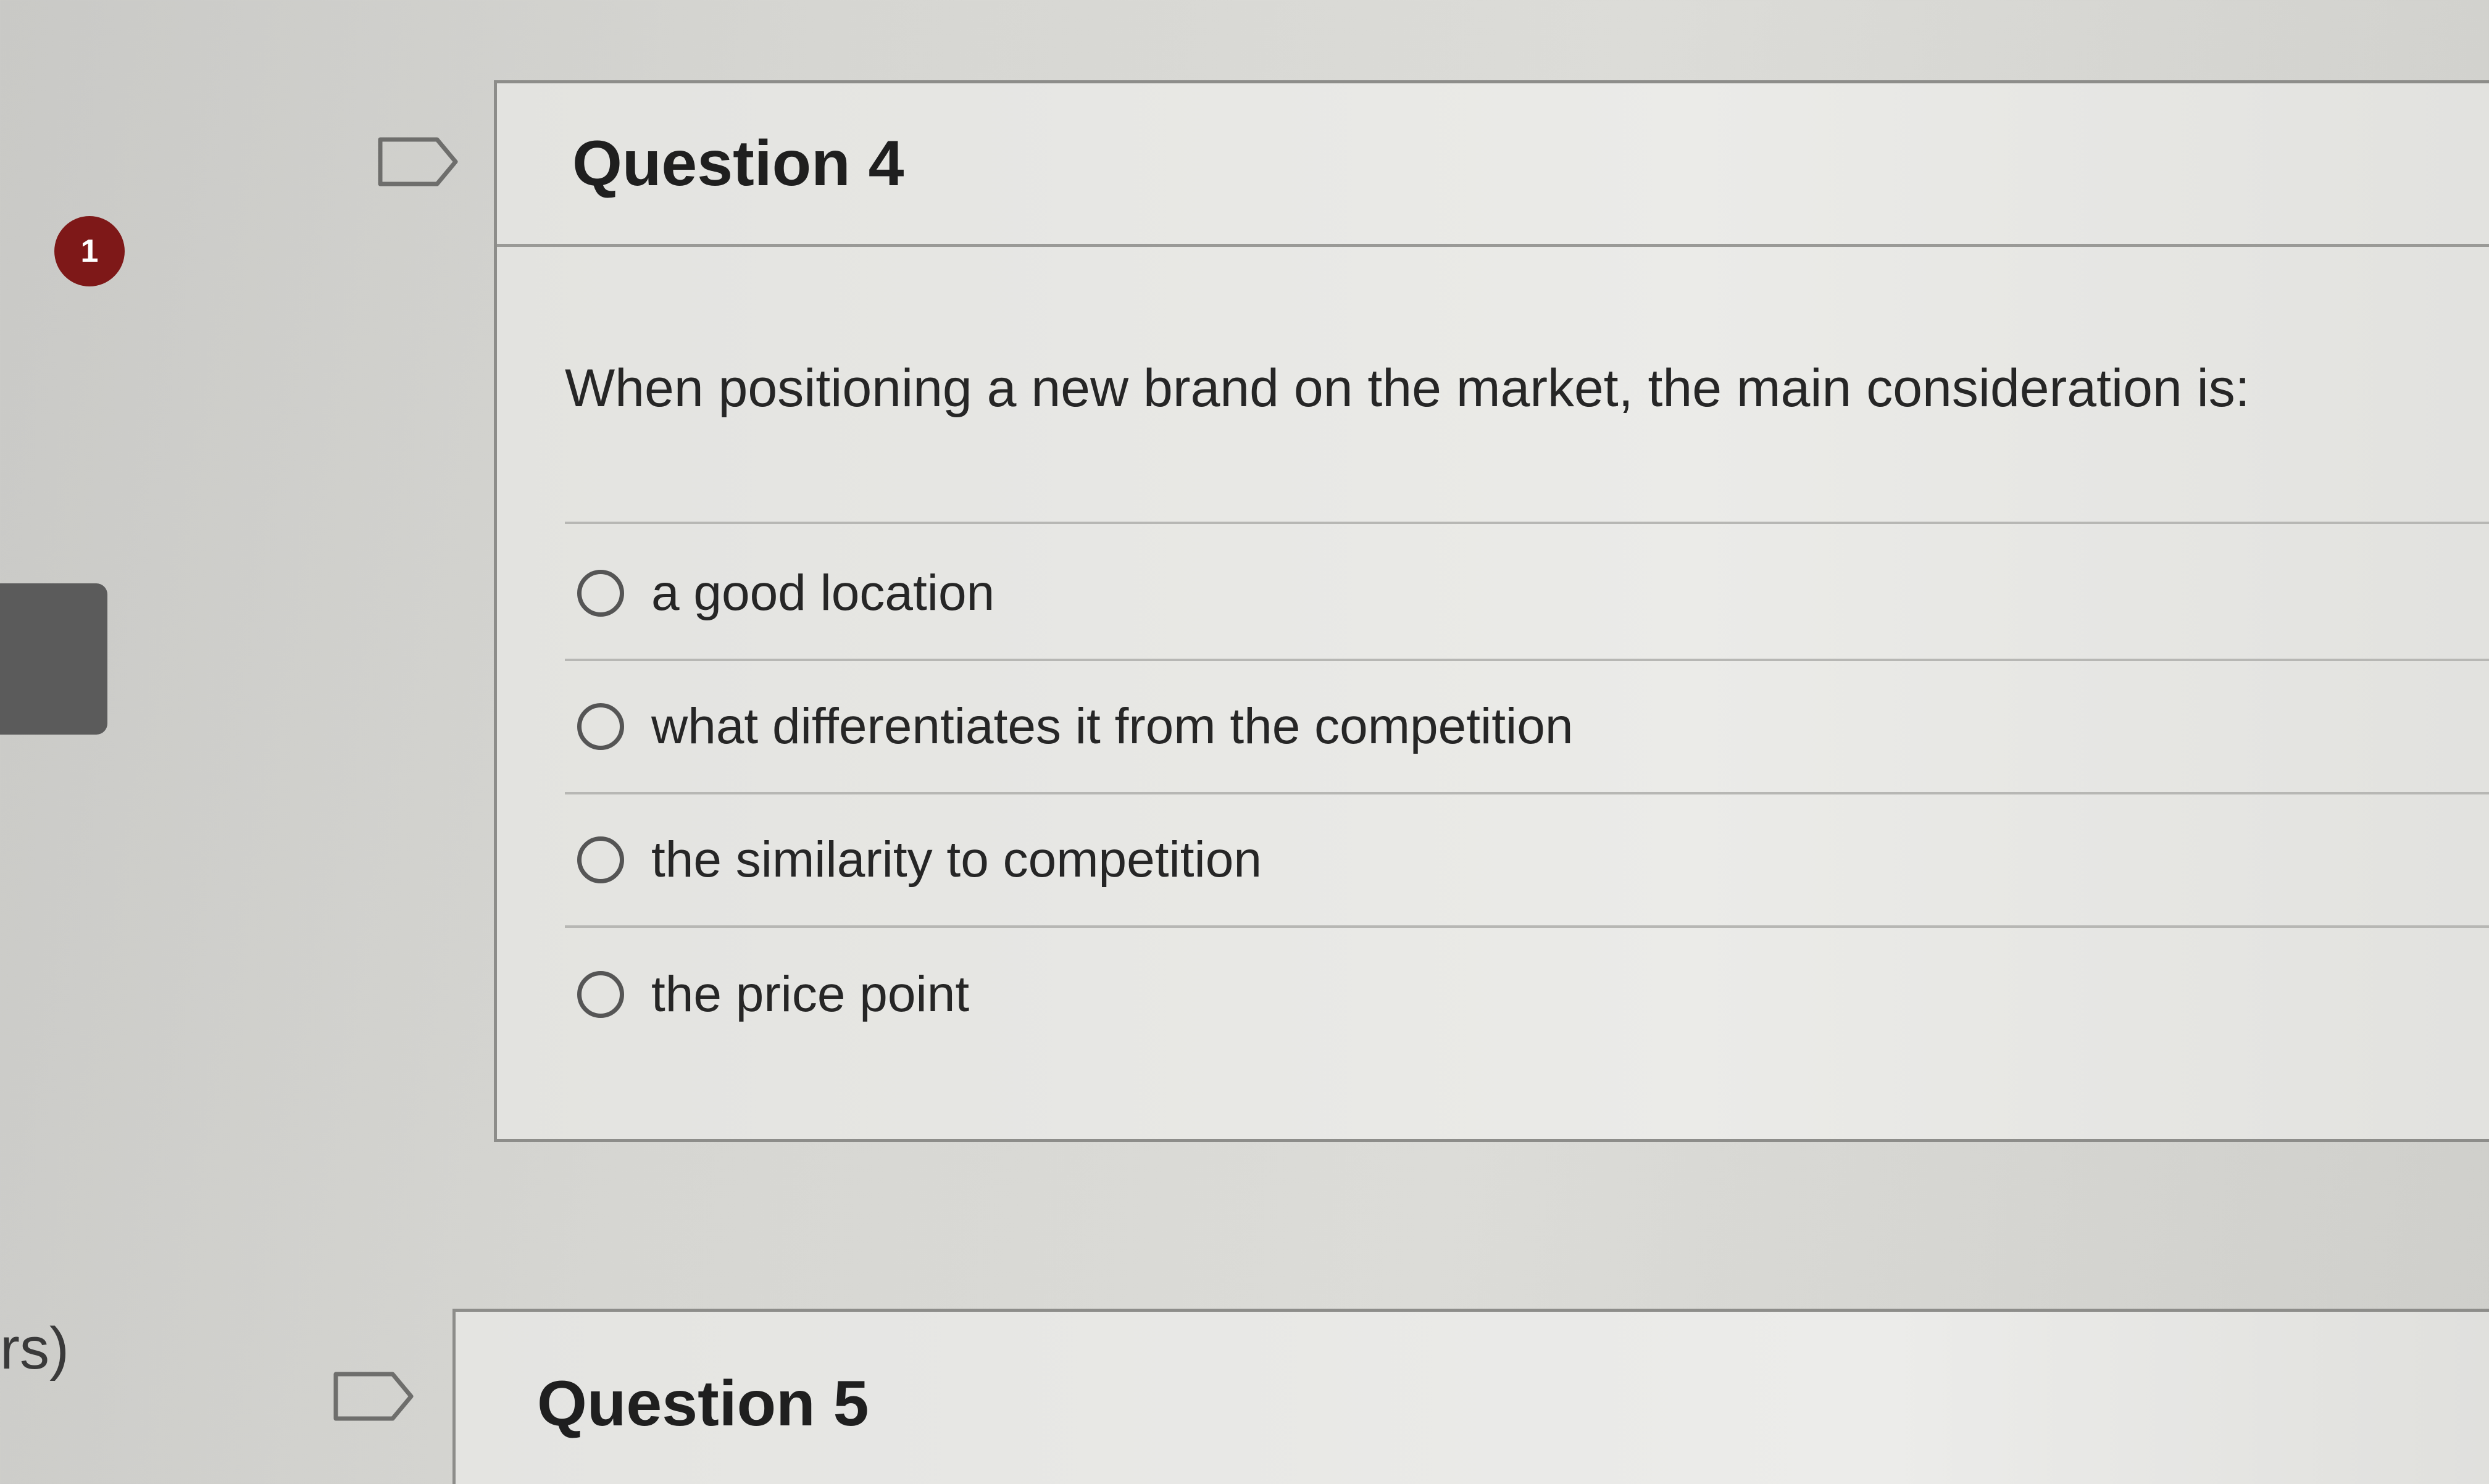 This screenshot has width=2489, height=1484. I want to click on rail-scroll-handle, so click(53, 659).